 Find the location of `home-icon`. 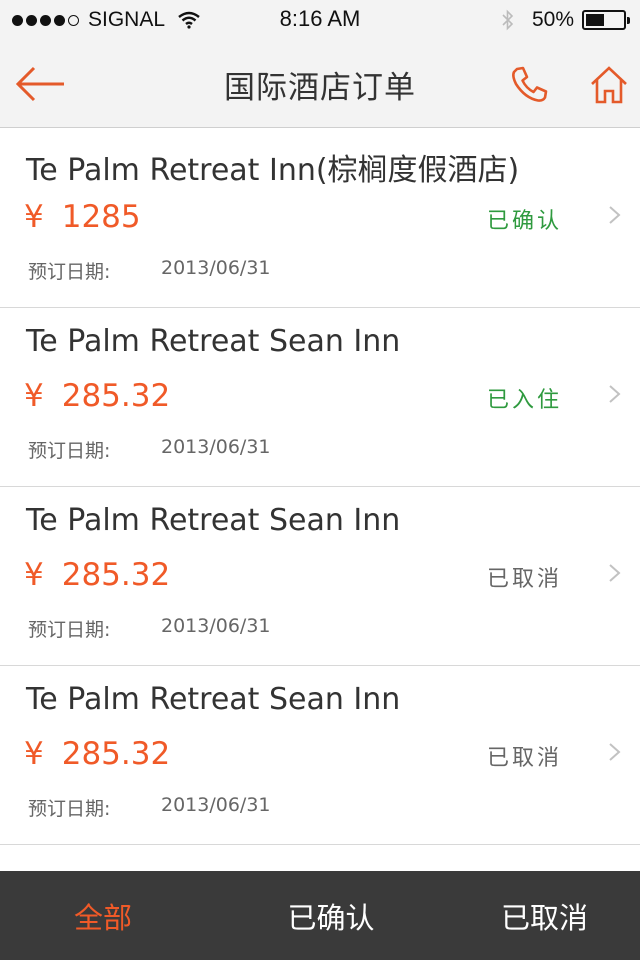

home-icon is located at coordinates (609, 85).